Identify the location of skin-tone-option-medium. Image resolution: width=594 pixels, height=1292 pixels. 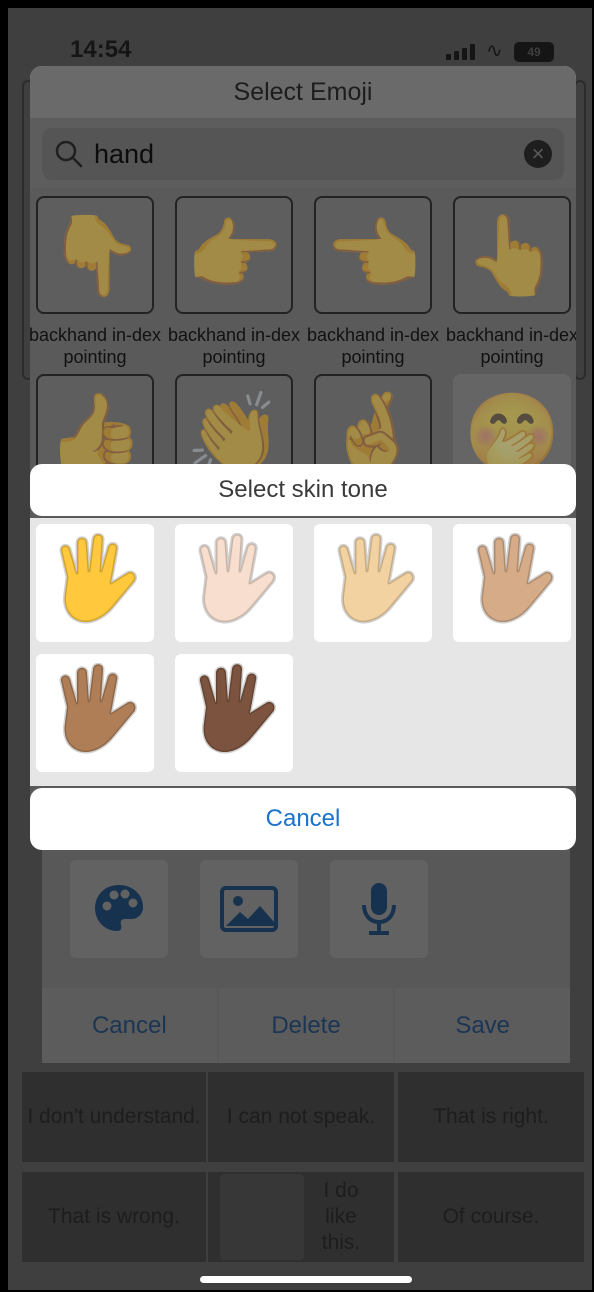
(512, 583).